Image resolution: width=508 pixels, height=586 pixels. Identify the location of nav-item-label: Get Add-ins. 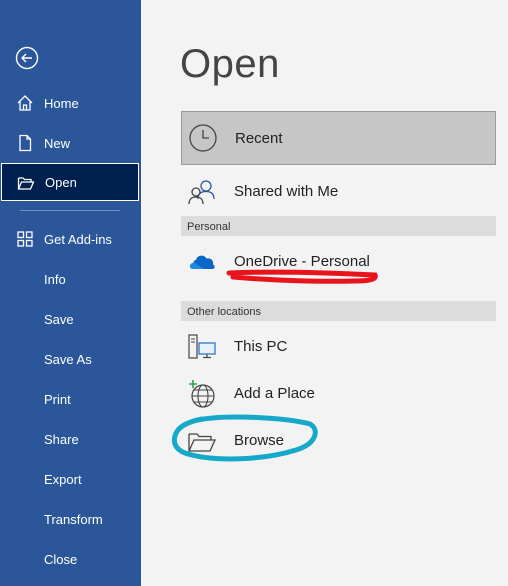
(78, 239).